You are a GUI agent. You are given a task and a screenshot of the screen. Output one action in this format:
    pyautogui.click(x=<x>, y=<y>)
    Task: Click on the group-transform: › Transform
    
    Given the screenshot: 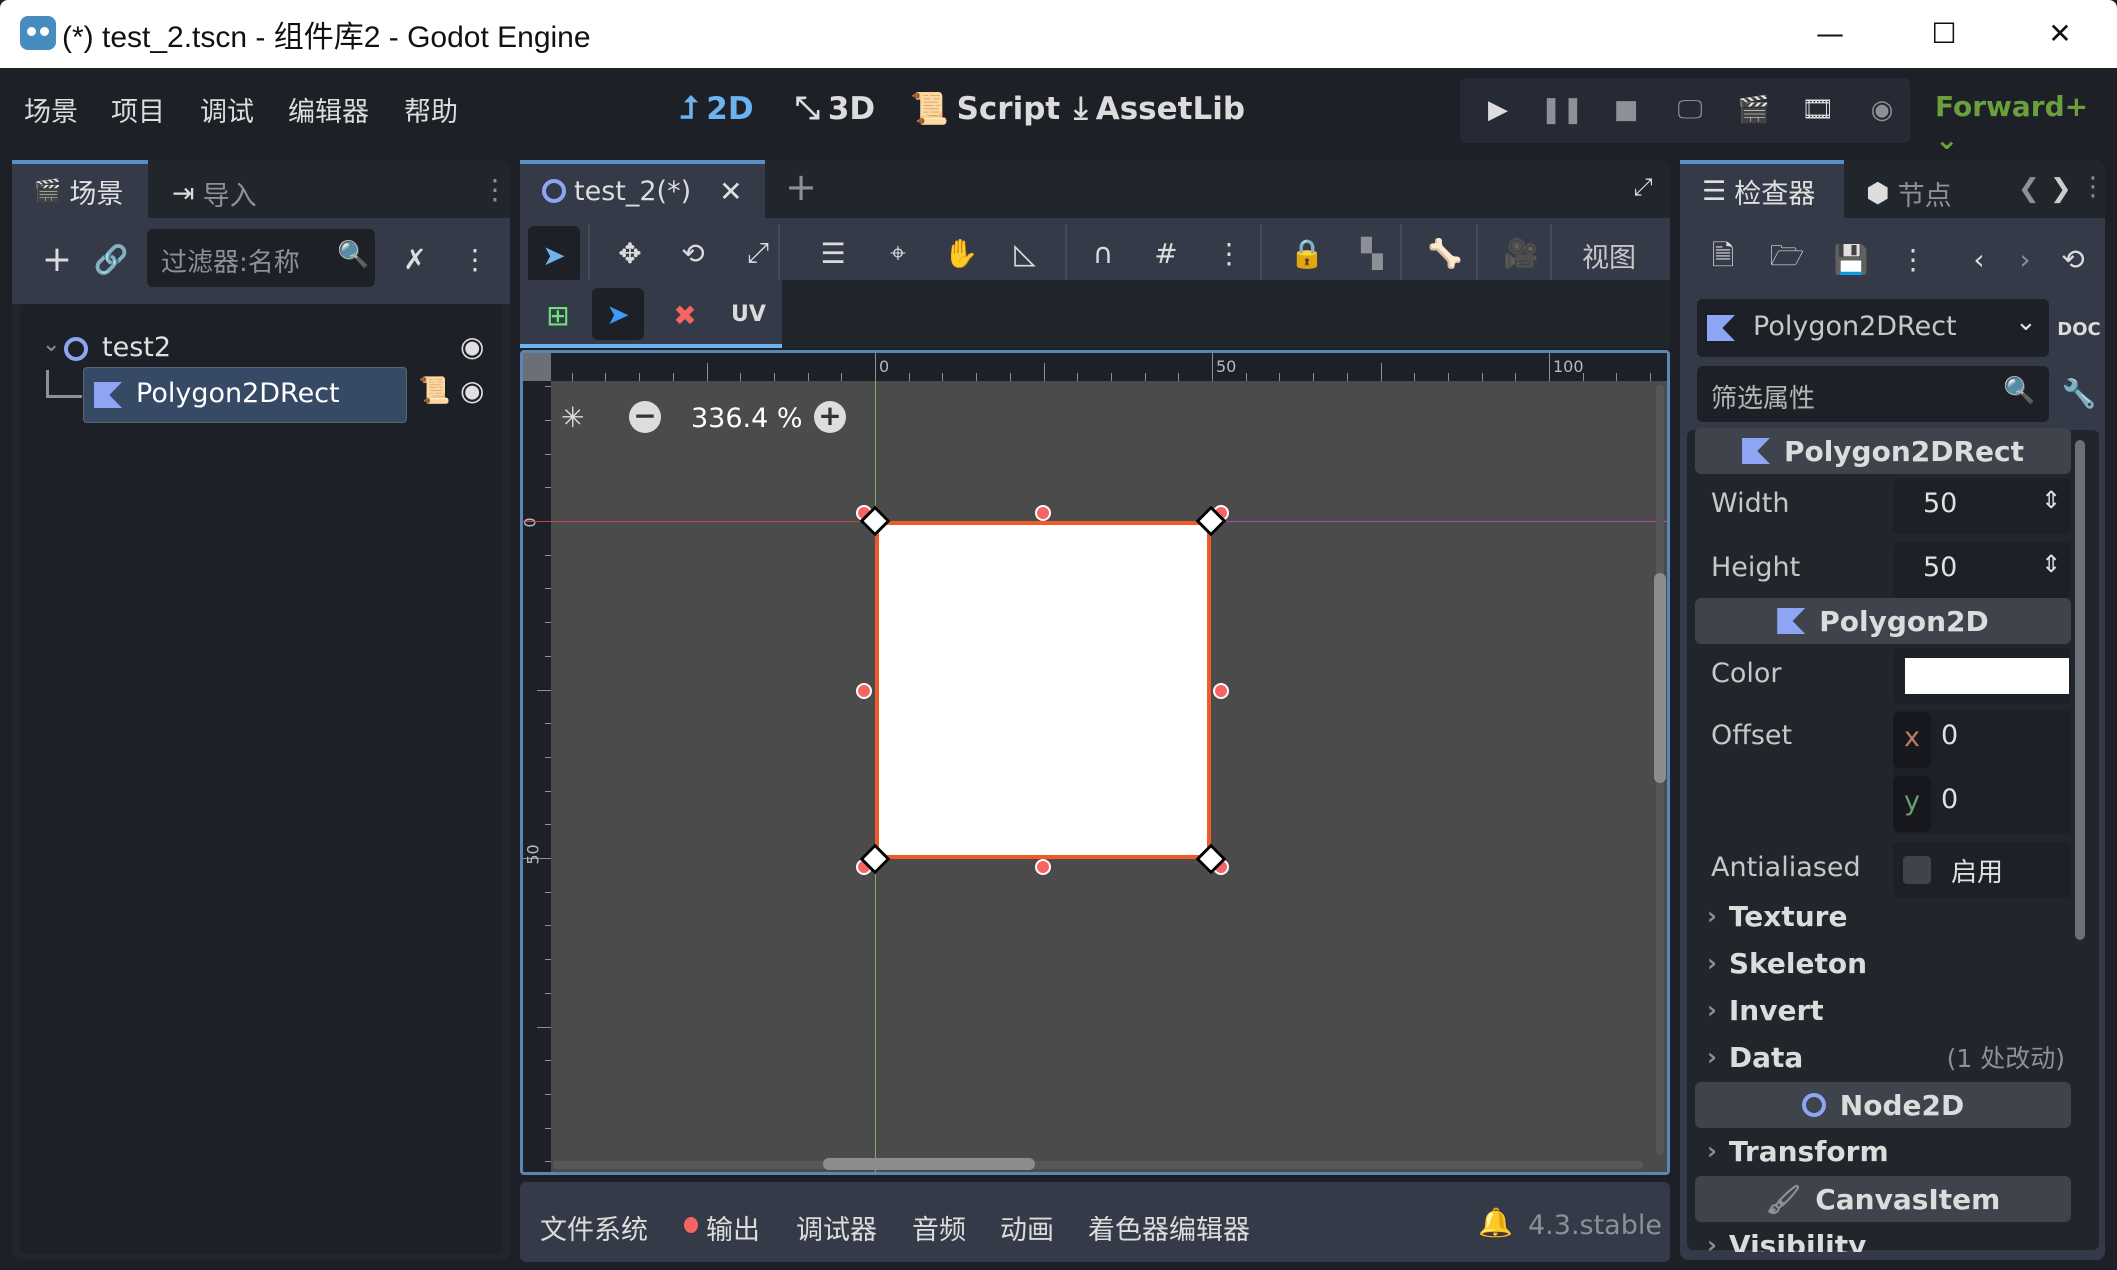 What is the action you would take?
    pyautogui.click(x=1883, y=1151)
    